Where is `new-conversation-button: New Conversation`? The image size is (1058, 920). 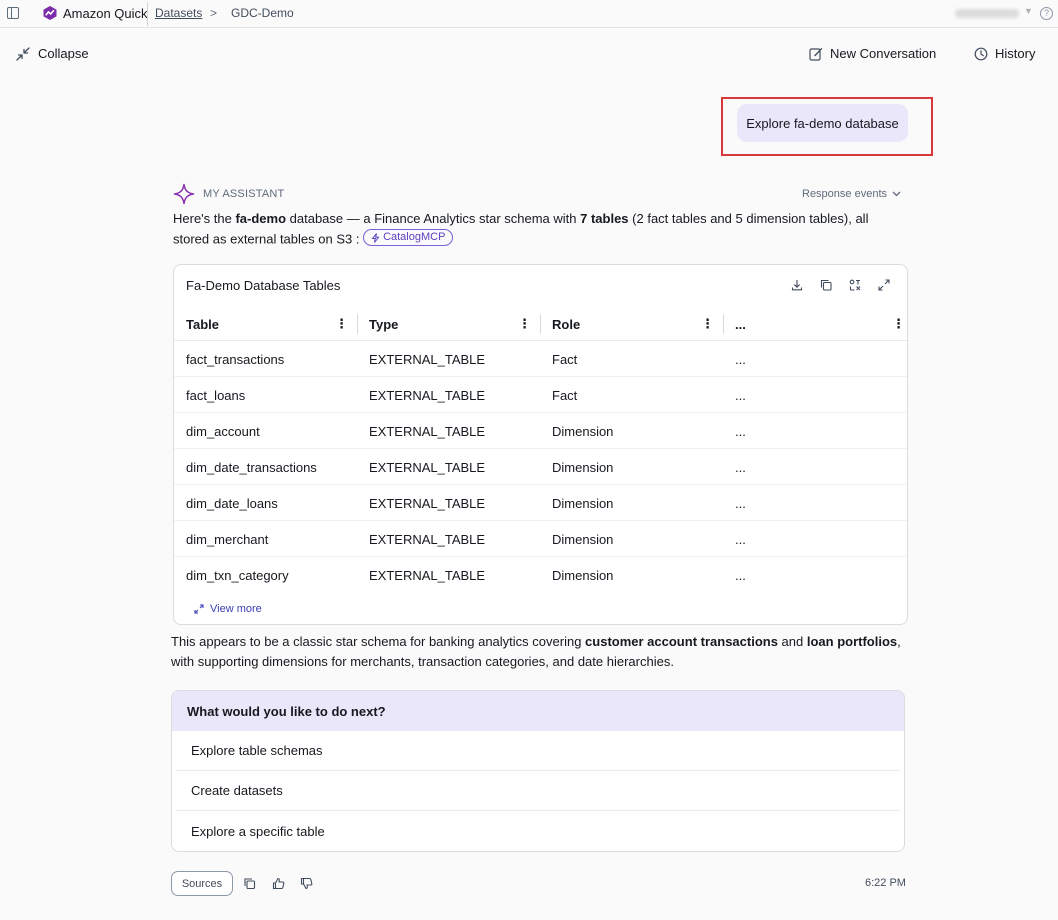 new-conversation-button: New Conversation is located at coordinates (872, 53).